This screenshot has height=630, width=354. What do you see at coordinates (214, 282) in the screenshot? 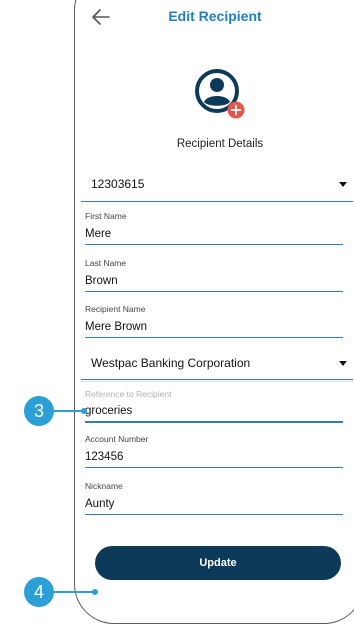
I see `last-name-input` at bounding box center [214, 282].